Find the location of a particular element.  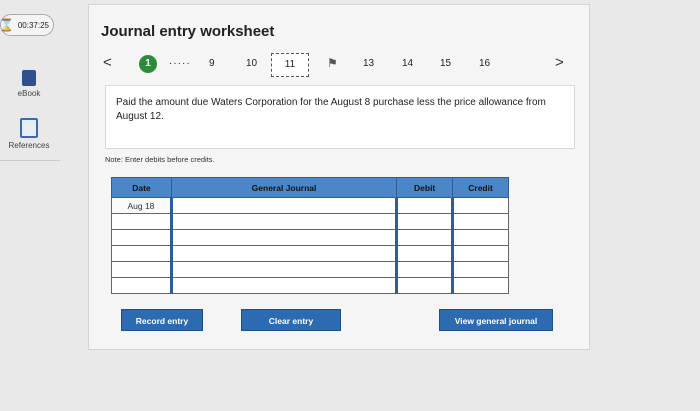

references-link: References is located at coordinates (29, 134).